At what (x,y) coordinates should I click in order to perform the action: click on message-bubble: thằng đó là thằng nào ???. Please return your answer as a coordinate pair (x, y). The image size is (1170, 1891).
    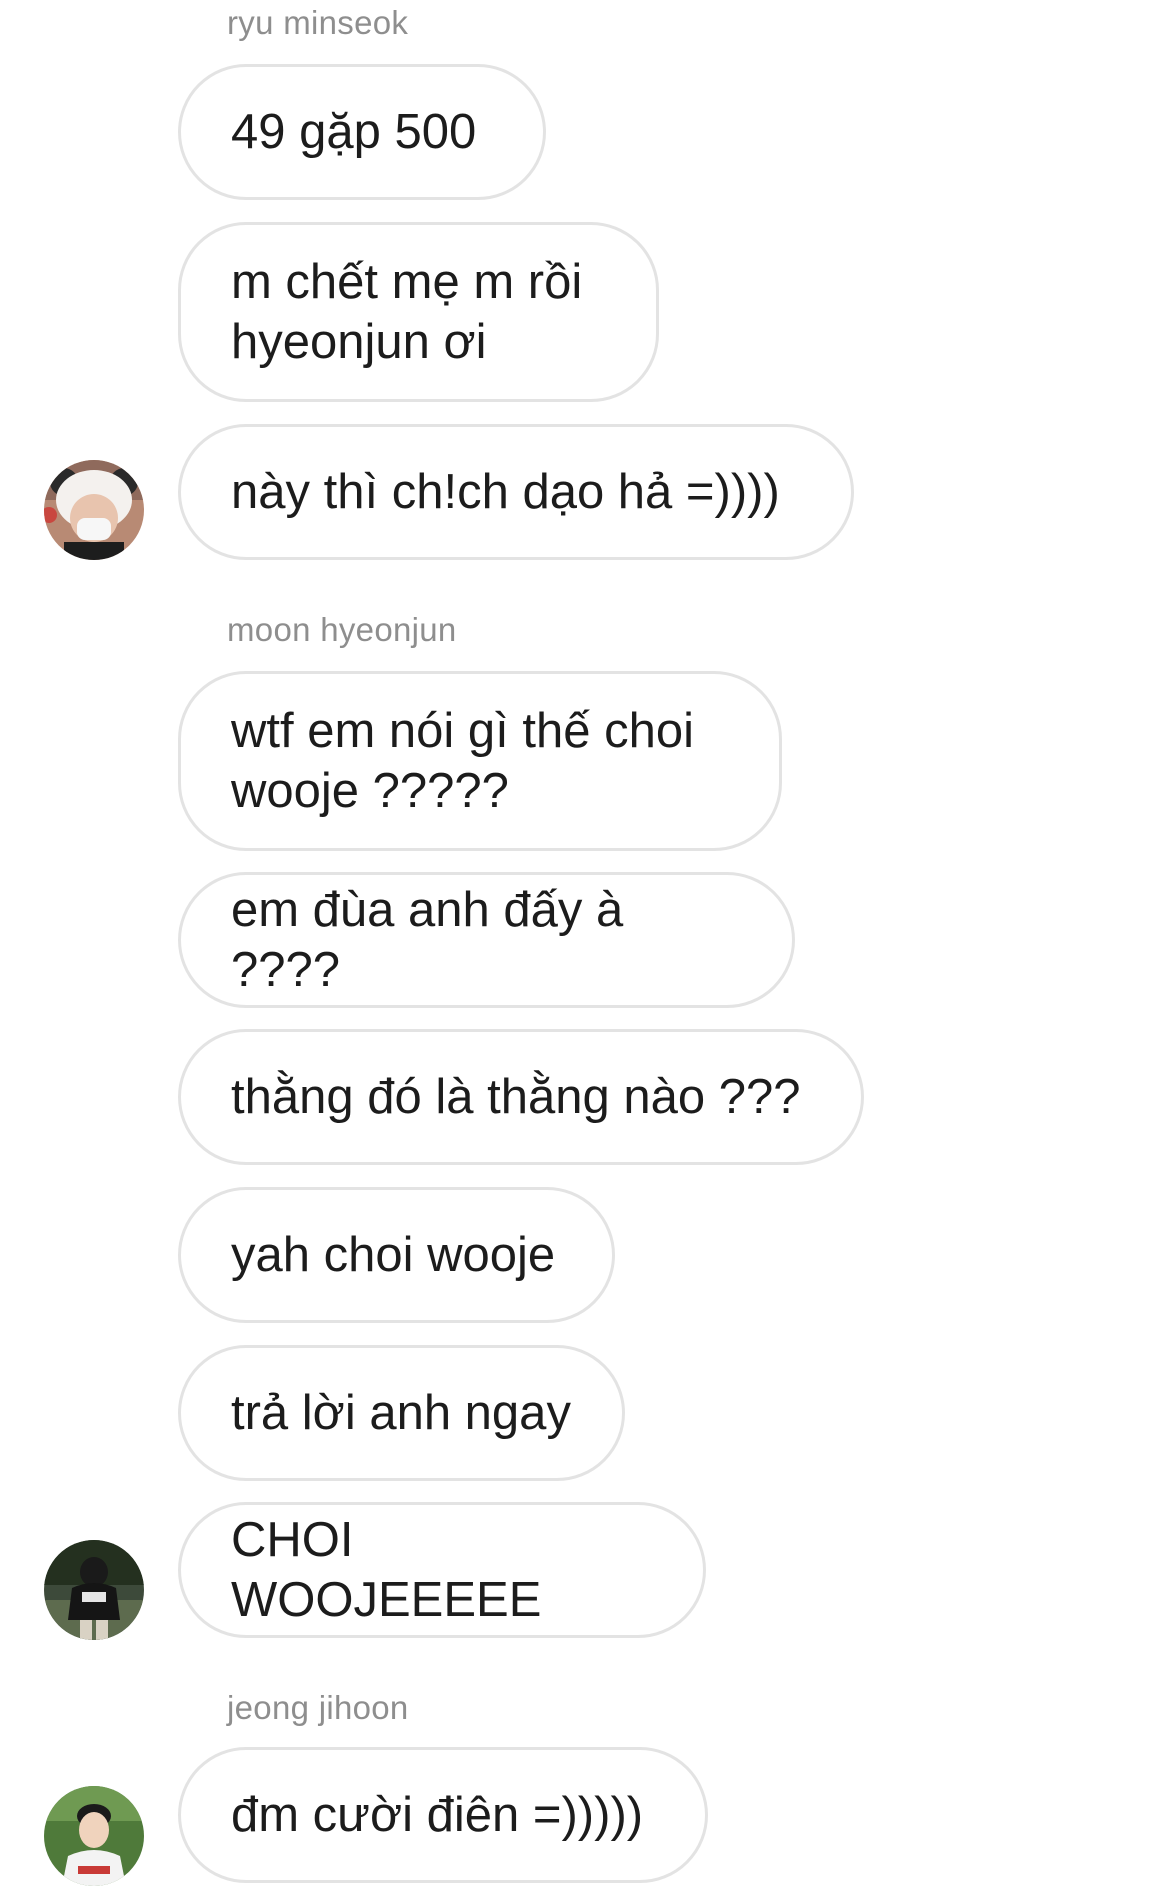
    Looking at the image, I should click on (521, 1097).